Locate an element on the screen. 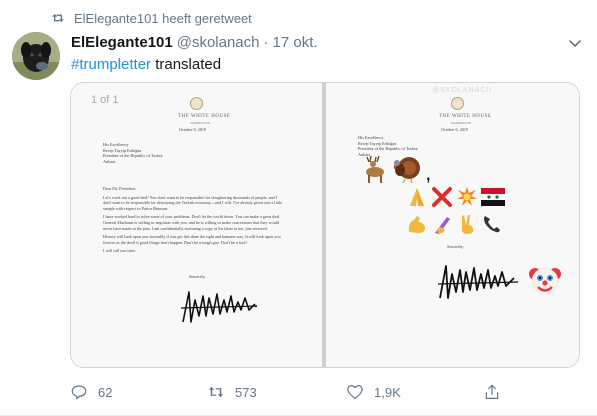 The image size is (597, 416). collision-icon is located at coordinates (467, 196).